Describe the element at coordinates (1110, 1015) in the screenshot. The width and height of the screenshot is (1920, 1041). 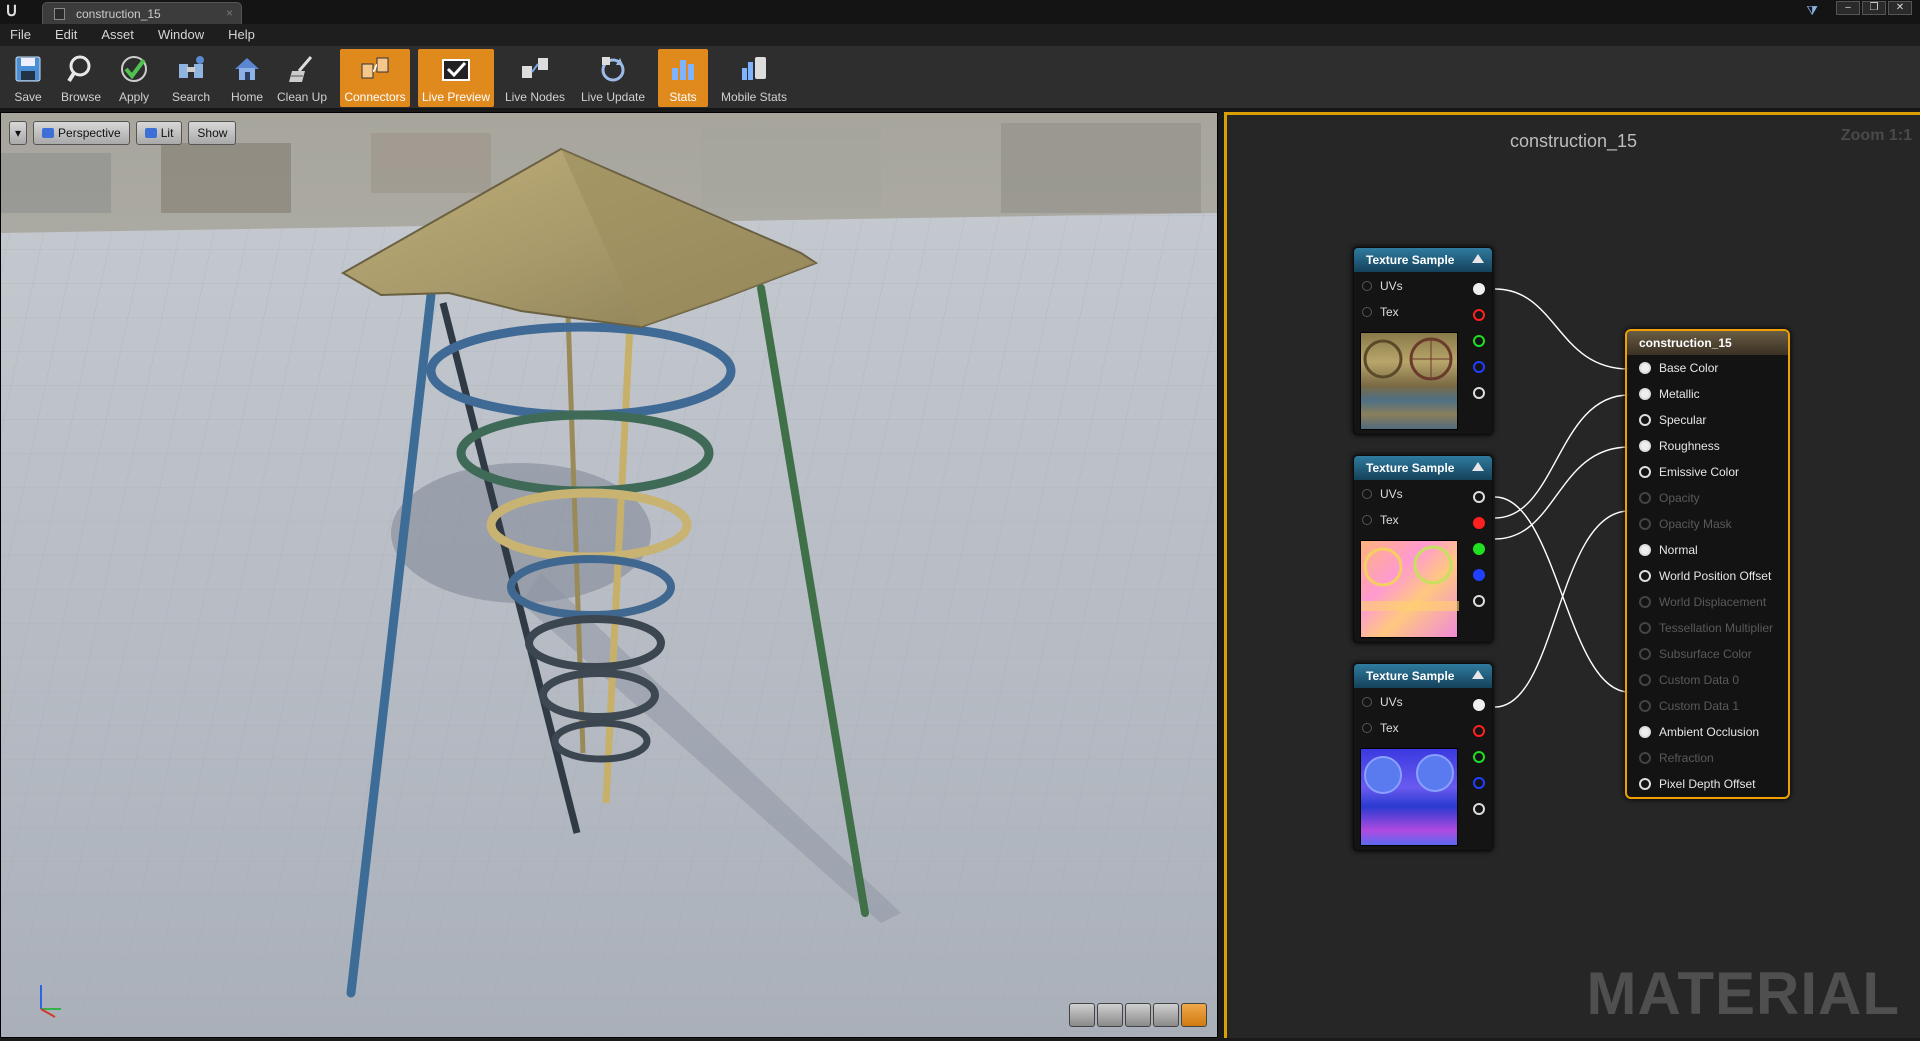
I see `sphere-mesh-button` at that location.